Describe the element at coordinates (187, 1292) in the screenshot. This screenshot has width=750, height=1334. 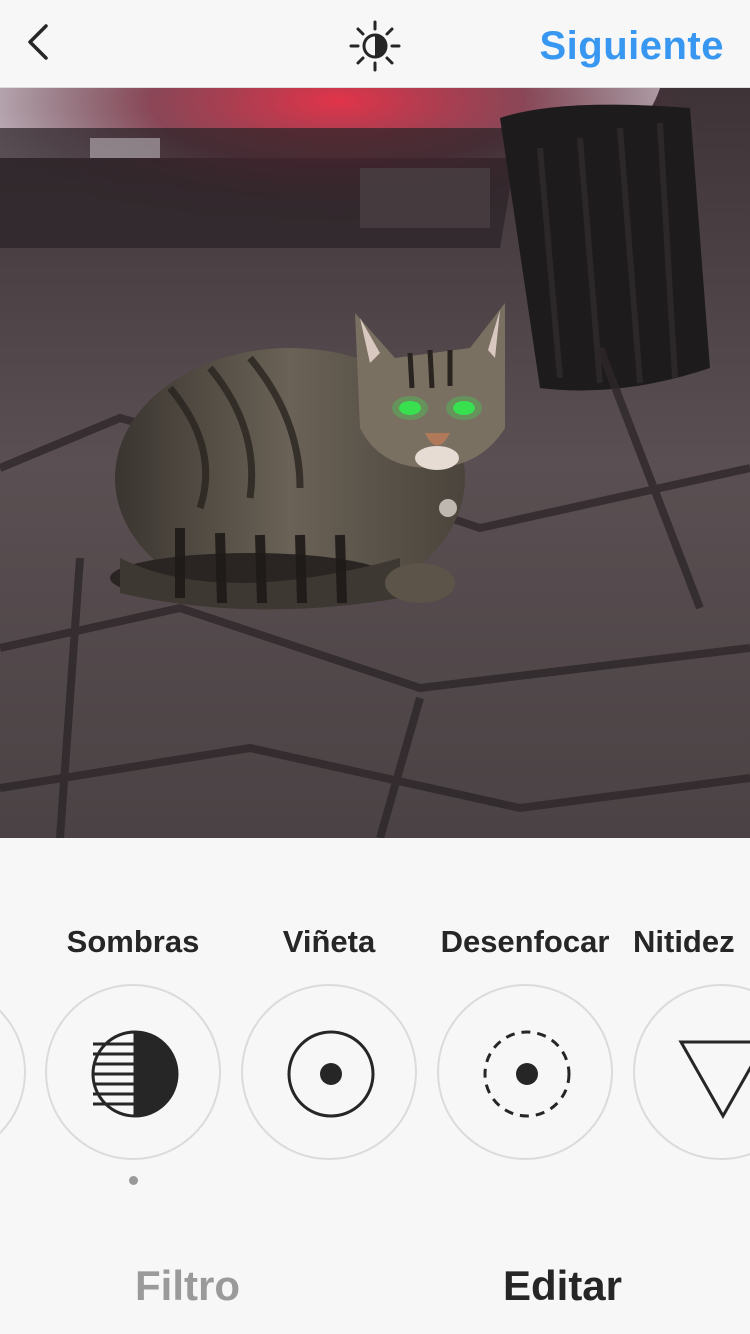
I see `tab-filtro: Filtro` at that location.